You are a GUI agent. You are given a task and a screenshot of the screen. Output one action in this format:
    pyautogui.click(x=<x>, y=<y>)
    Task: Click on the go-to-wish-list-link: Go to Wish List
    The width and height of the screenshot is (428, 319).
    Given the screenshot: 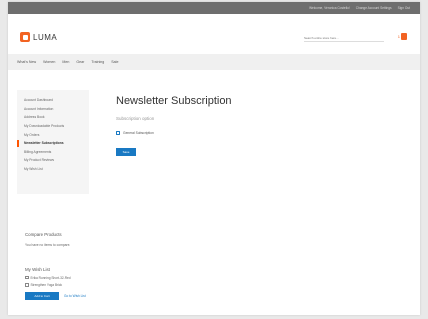 What is the action you would take?
    pyautogui.click(x=75, y=296)
    